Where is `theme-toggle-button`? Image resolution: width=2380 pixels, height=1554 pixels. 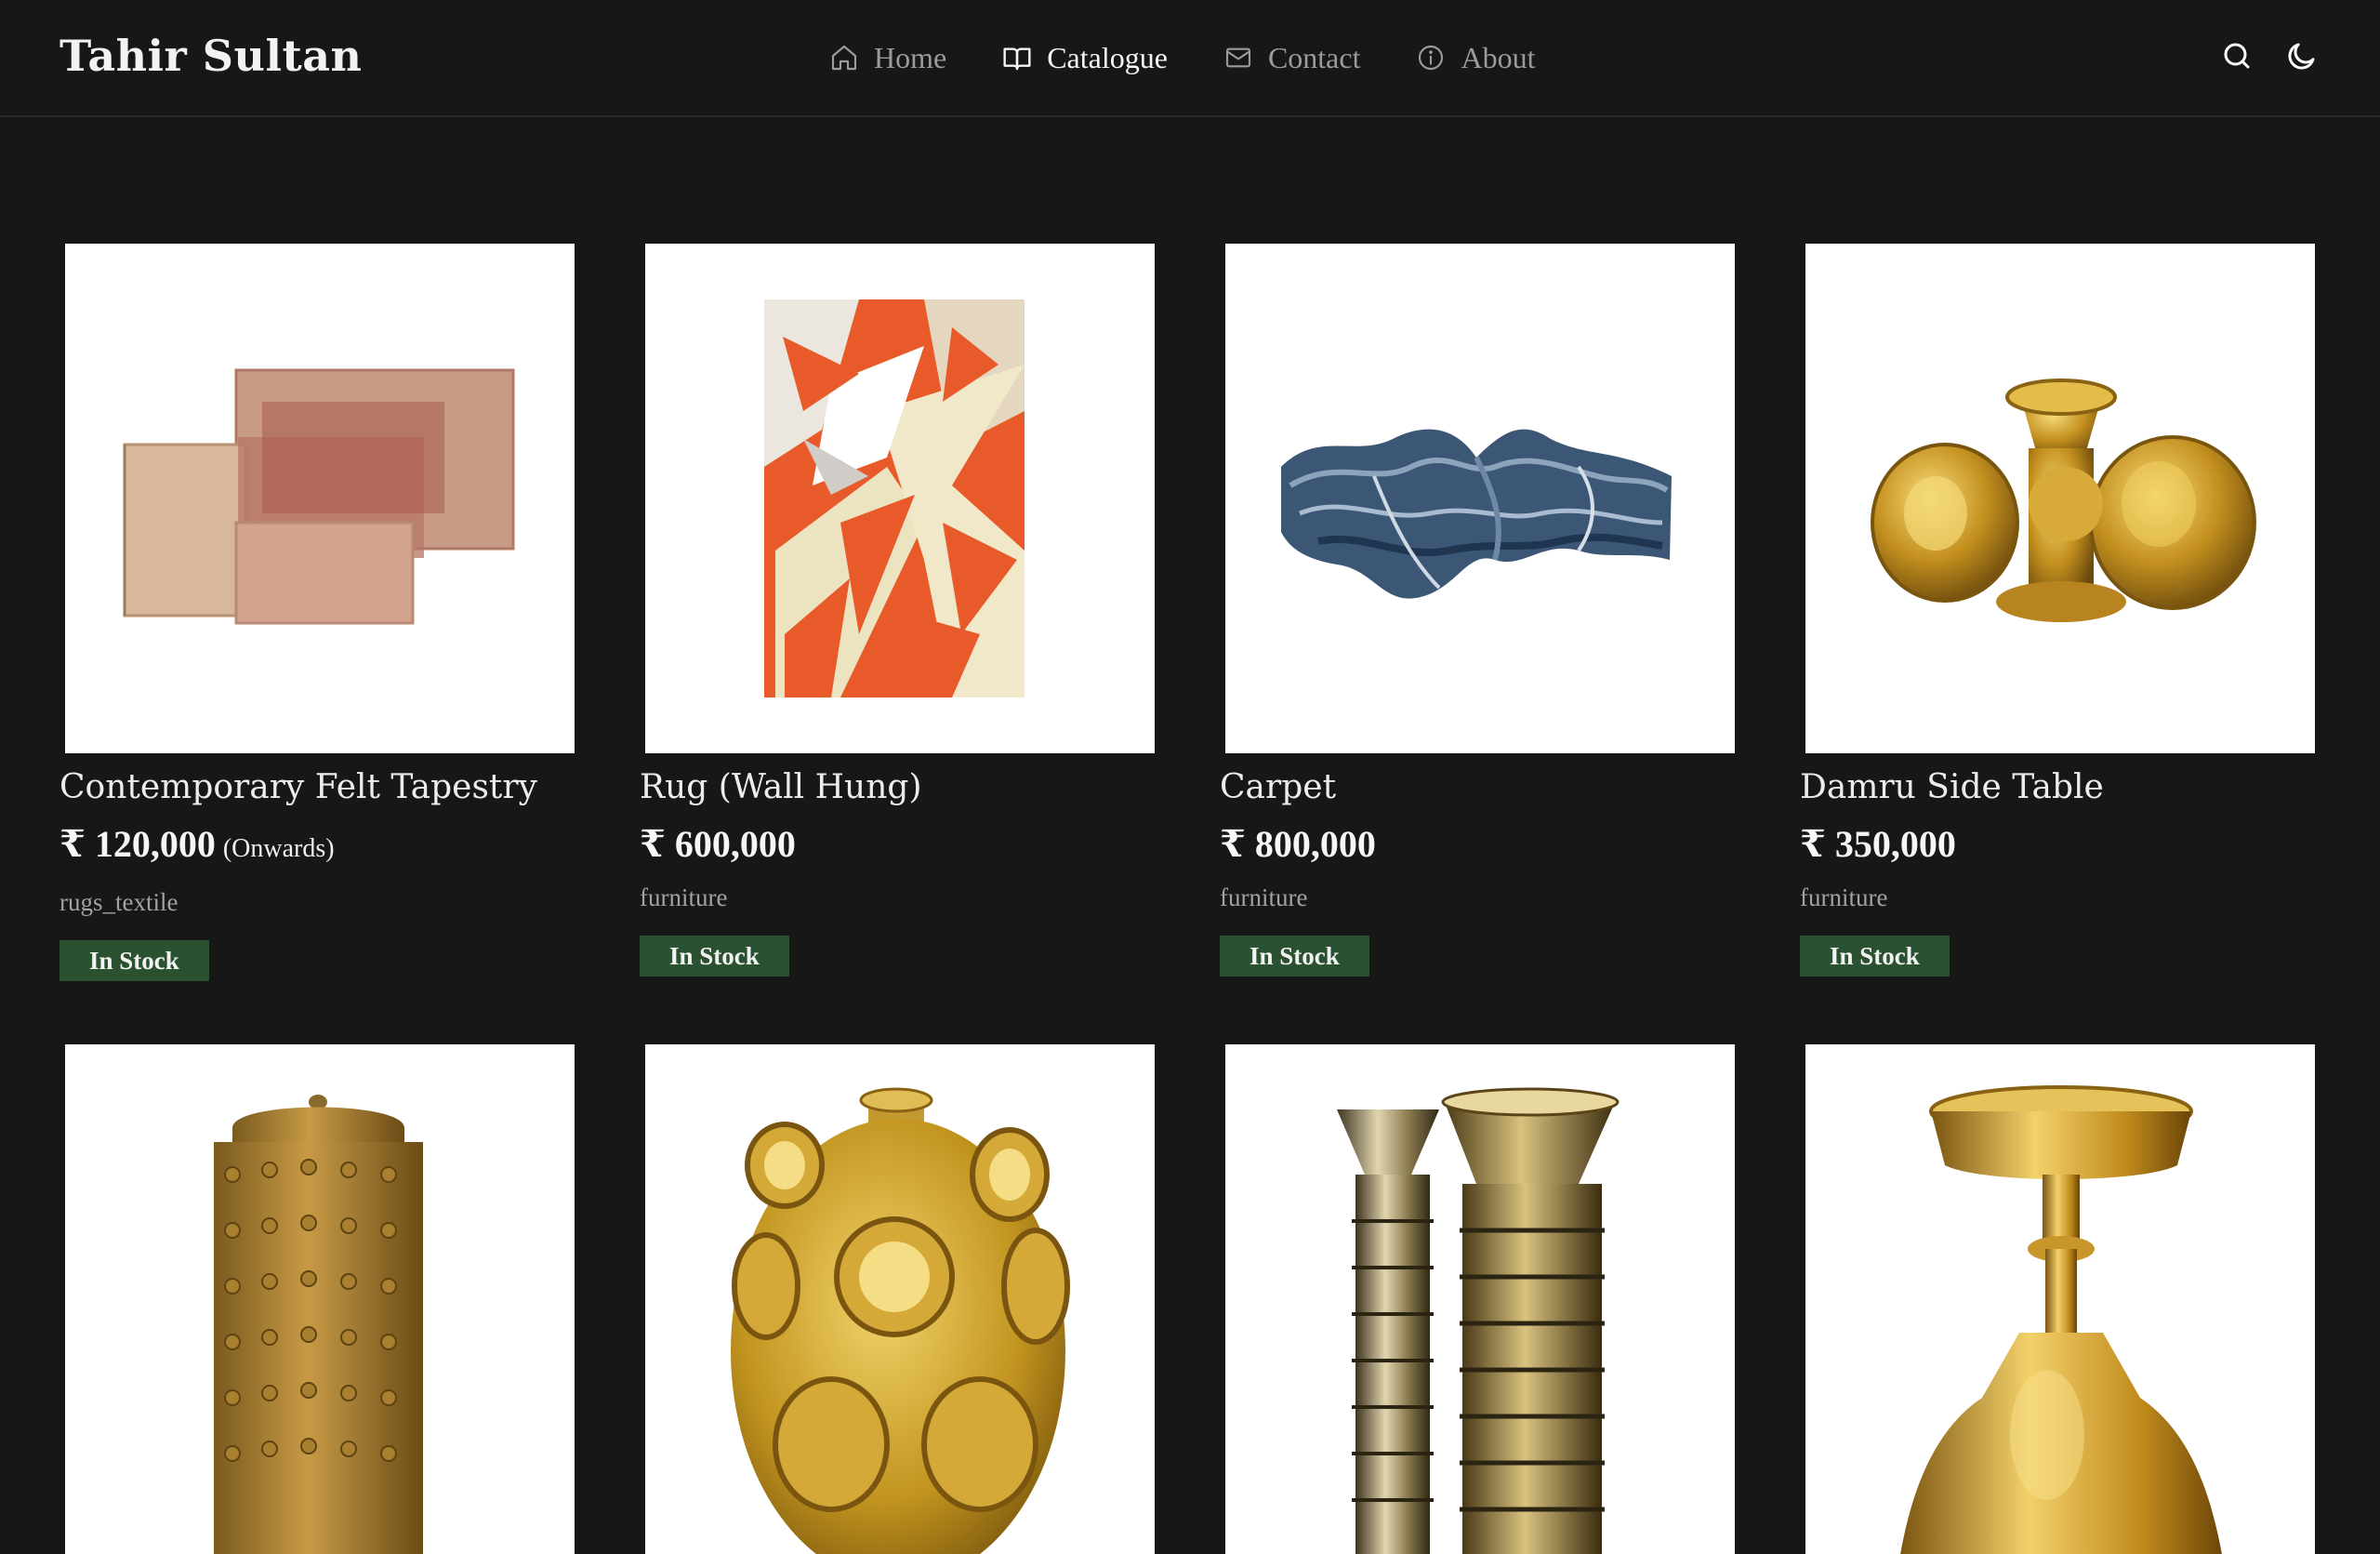 theme-toggle-button is located at coordinates (2301, 55).